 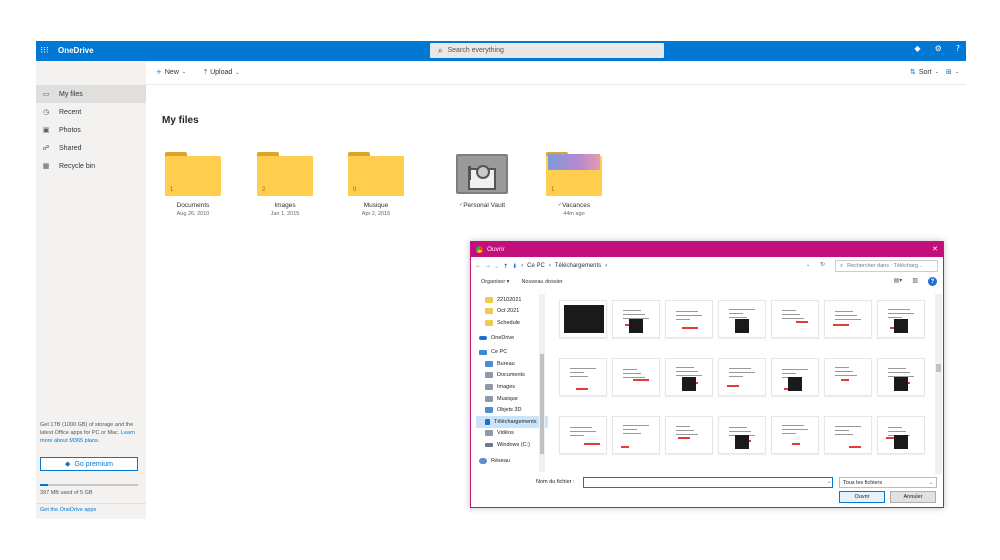 What do you see at coordinates (915, 281) in the screenshot?
I see `preview-pane-icon: ▥` at bounding box center [915, 281].